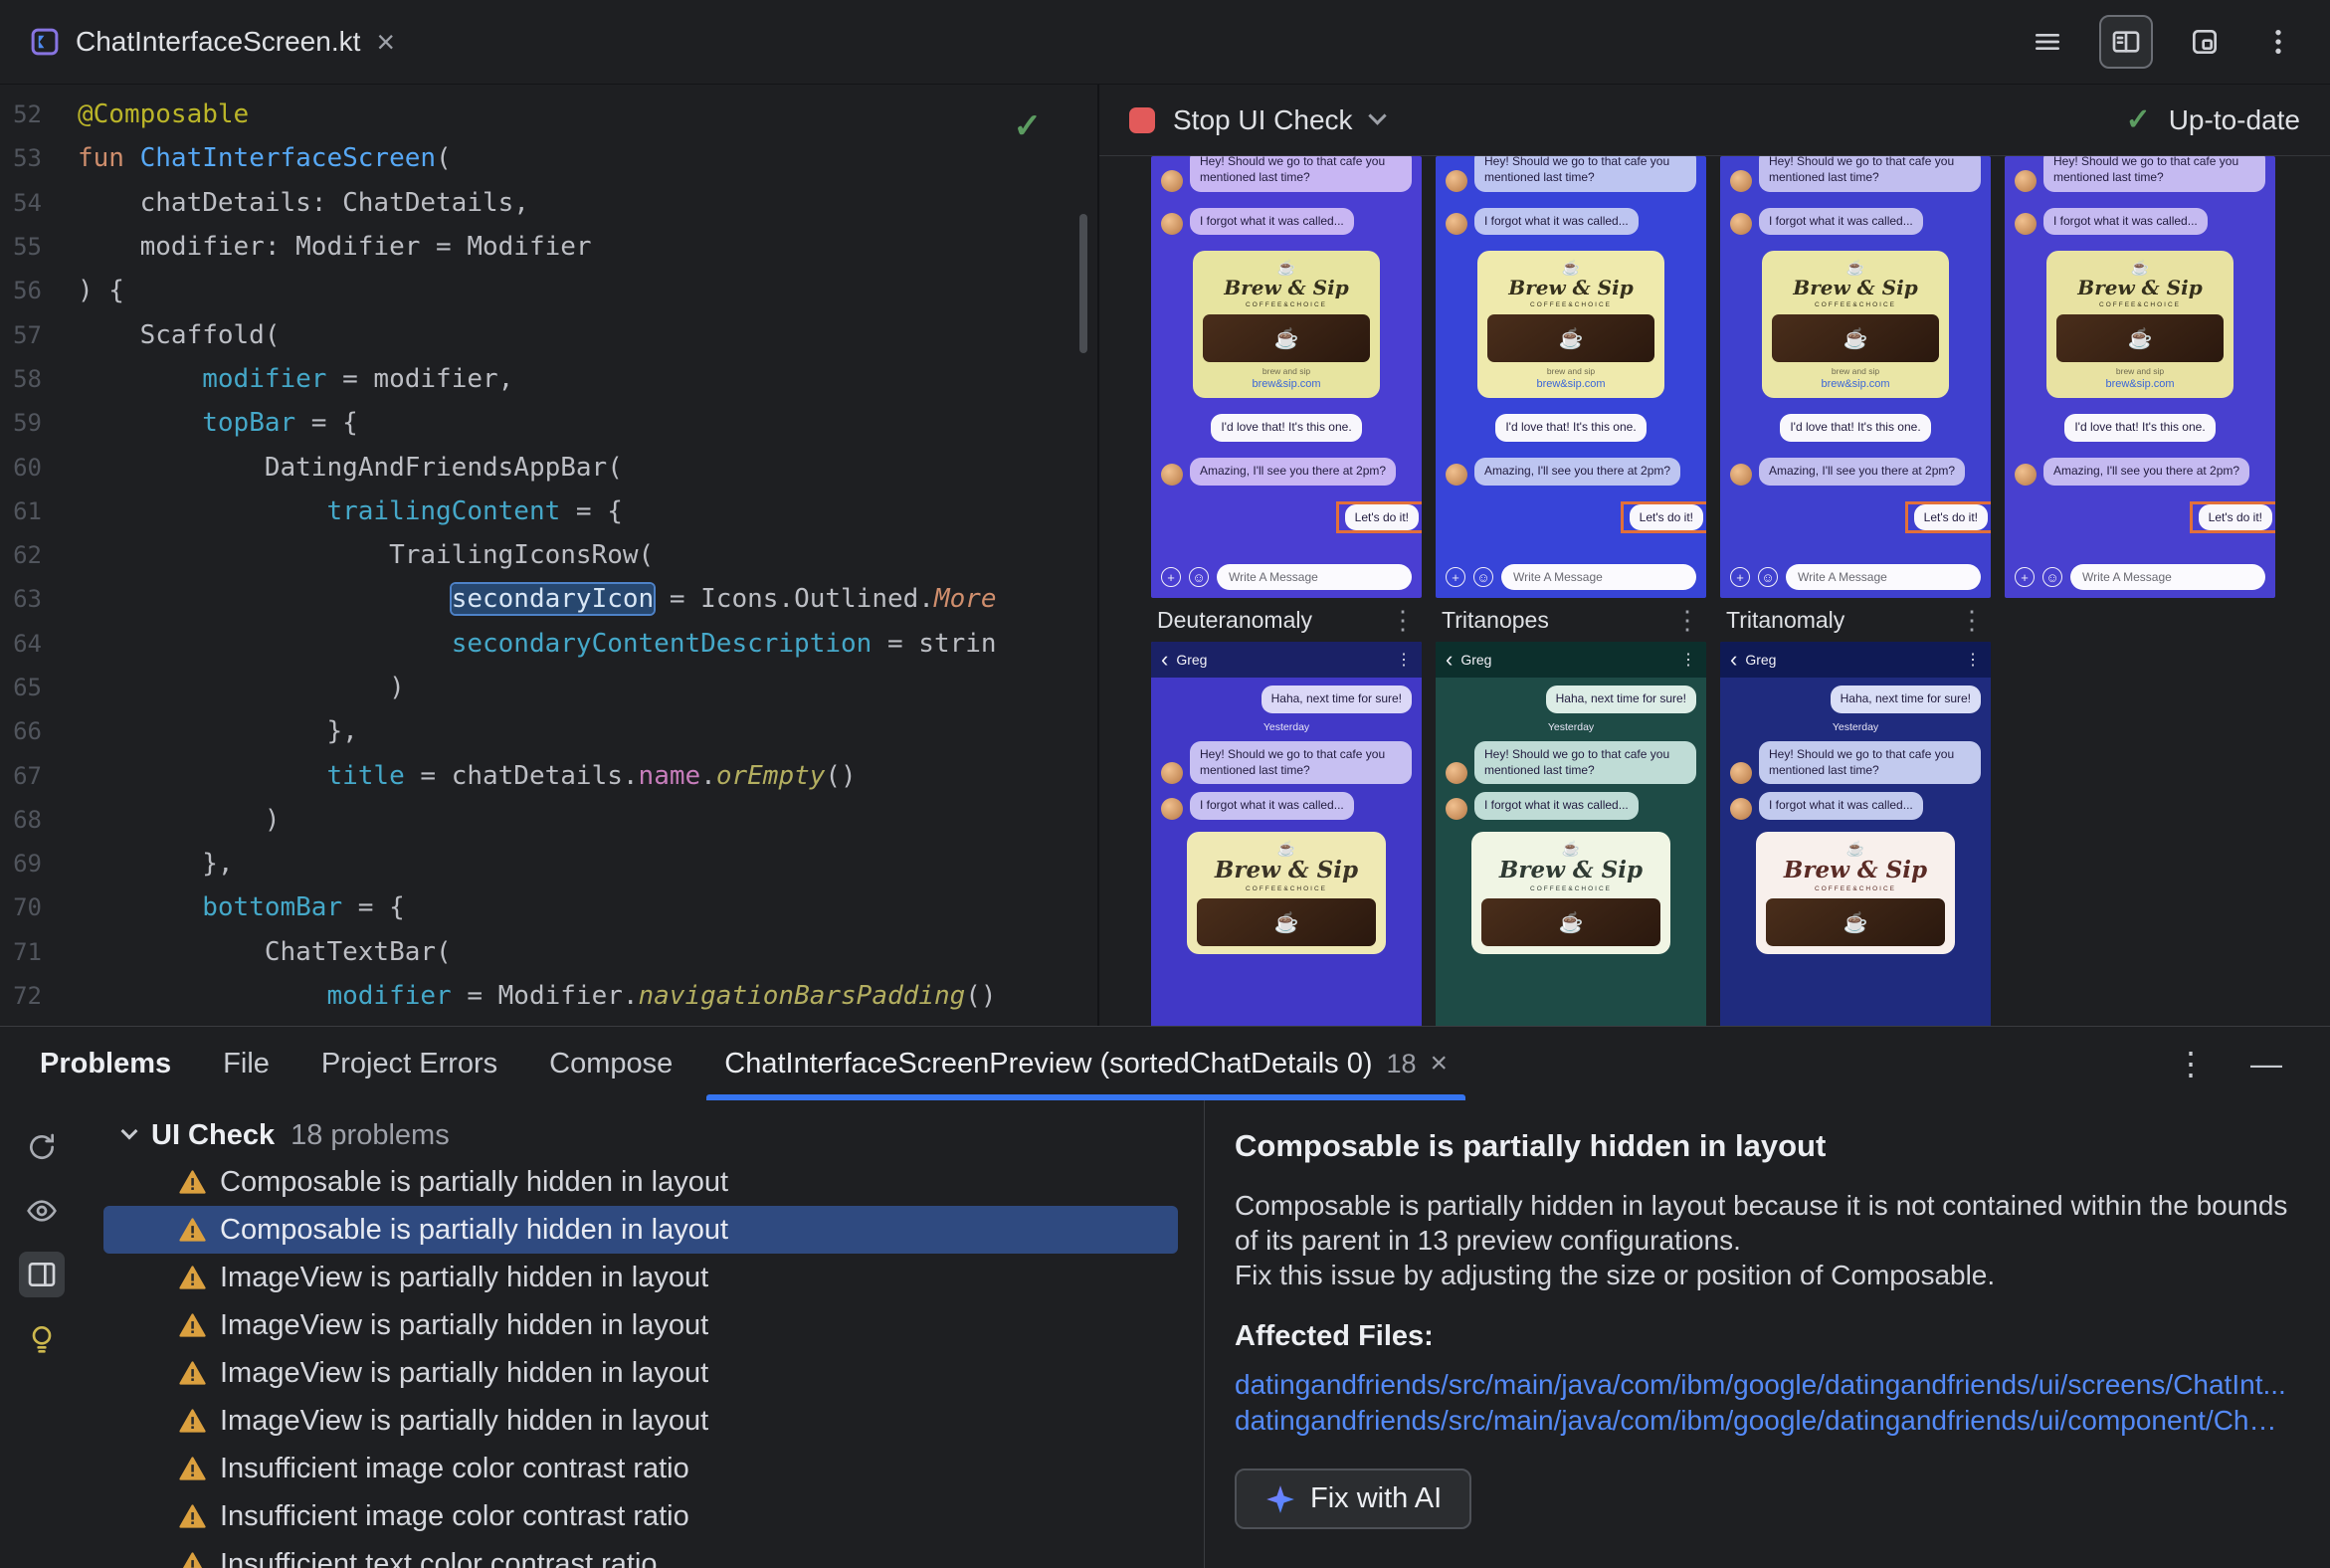 The image size is (2330, 1568). I want to click on code-text: bottomBar = {, so click(241, 907).